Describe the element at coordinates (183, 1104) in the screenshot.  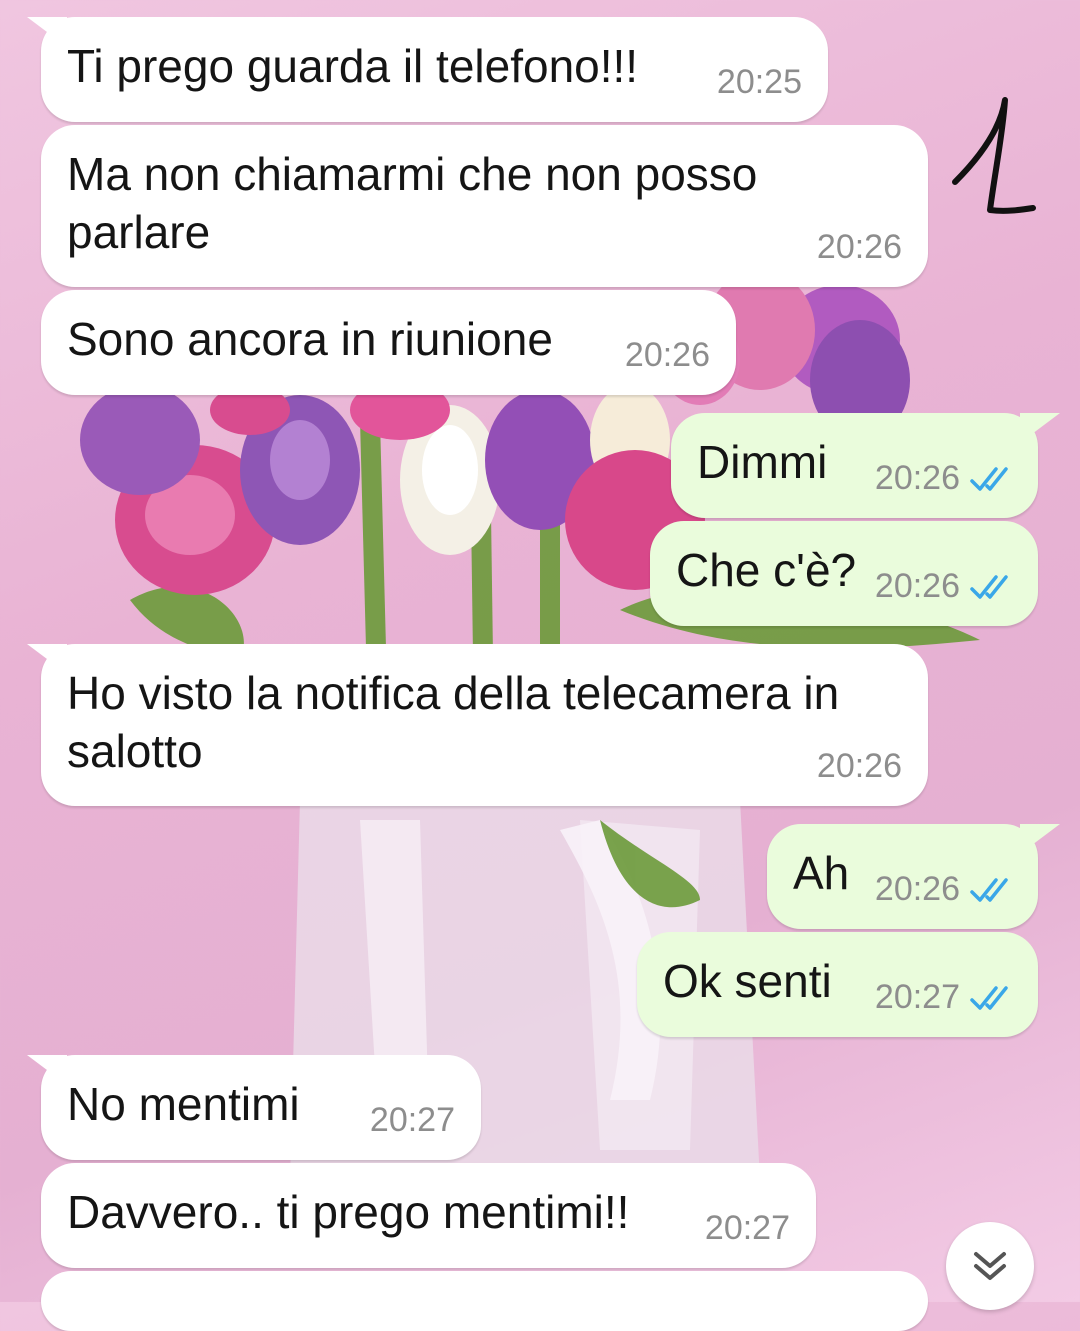
I see `message-text: No mentimi` at that location.